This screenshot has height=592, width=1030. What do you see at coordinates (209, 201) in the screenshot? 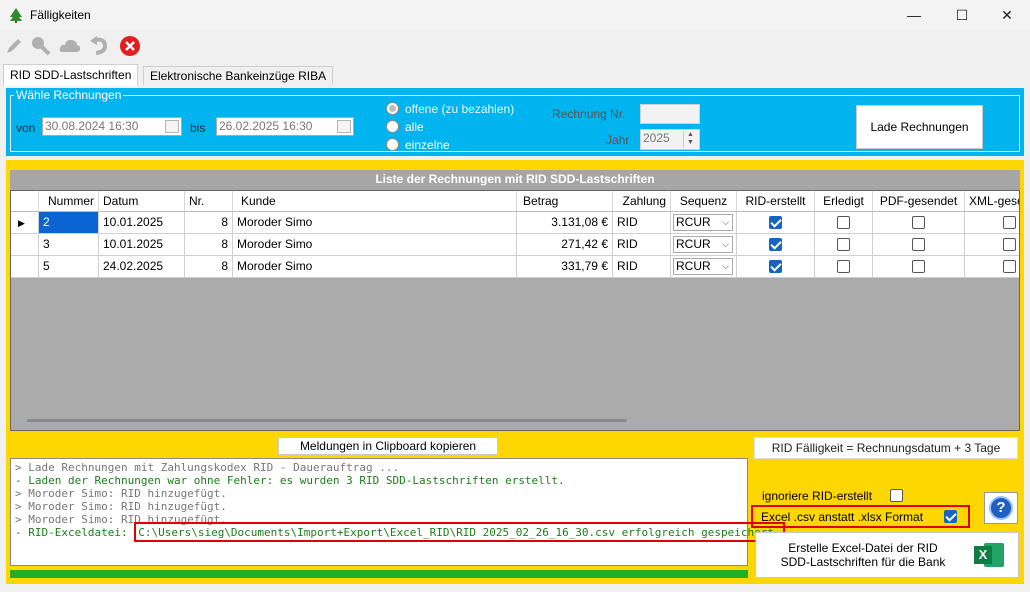
I see `col-nr: Nr.` at bounding box center [209, 201].